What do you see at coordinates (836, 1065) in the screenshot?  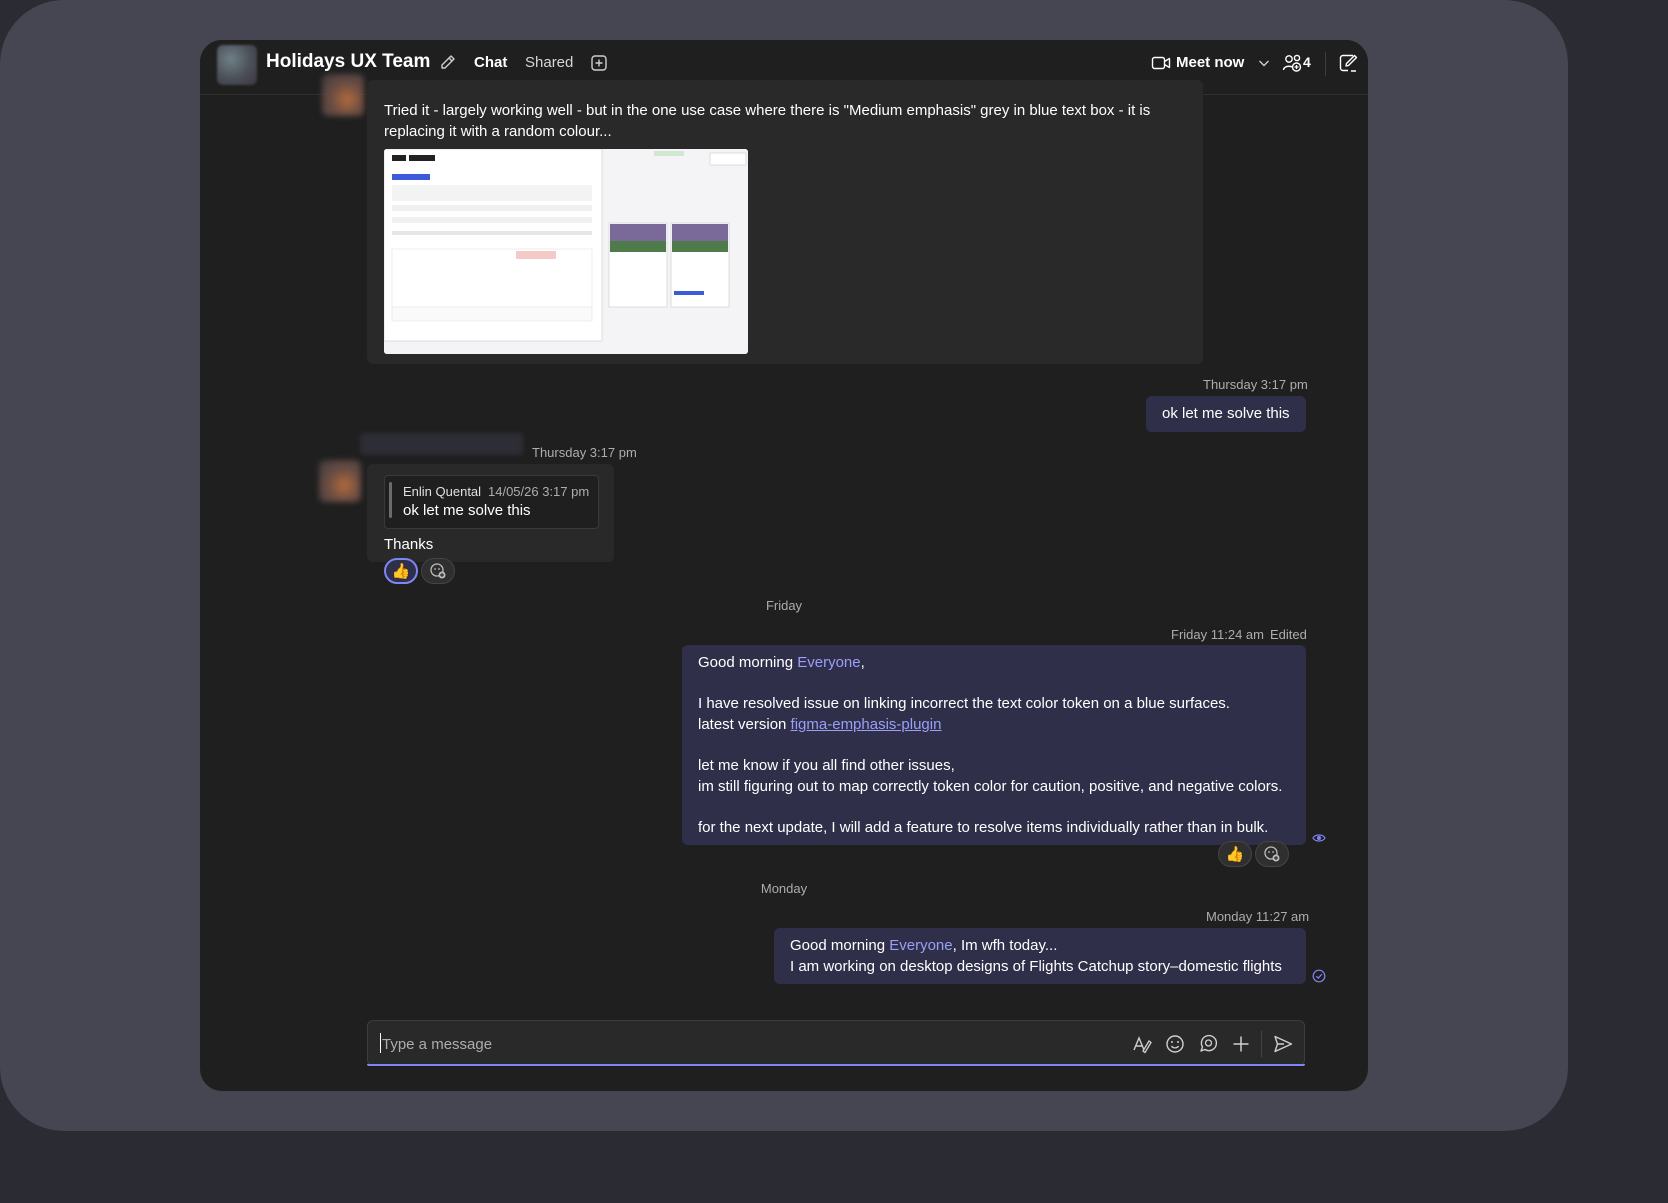 I see `composer-focus-underline` at bounding box center [836, 1065].